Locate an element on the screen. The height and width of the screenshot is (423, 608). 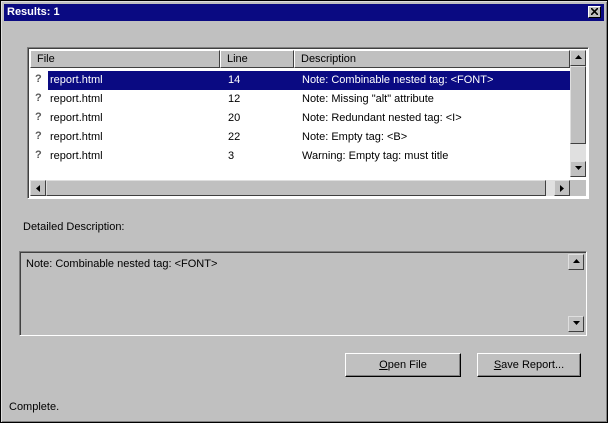
detail-scroll-up-button is located at coordinates (576, 262).